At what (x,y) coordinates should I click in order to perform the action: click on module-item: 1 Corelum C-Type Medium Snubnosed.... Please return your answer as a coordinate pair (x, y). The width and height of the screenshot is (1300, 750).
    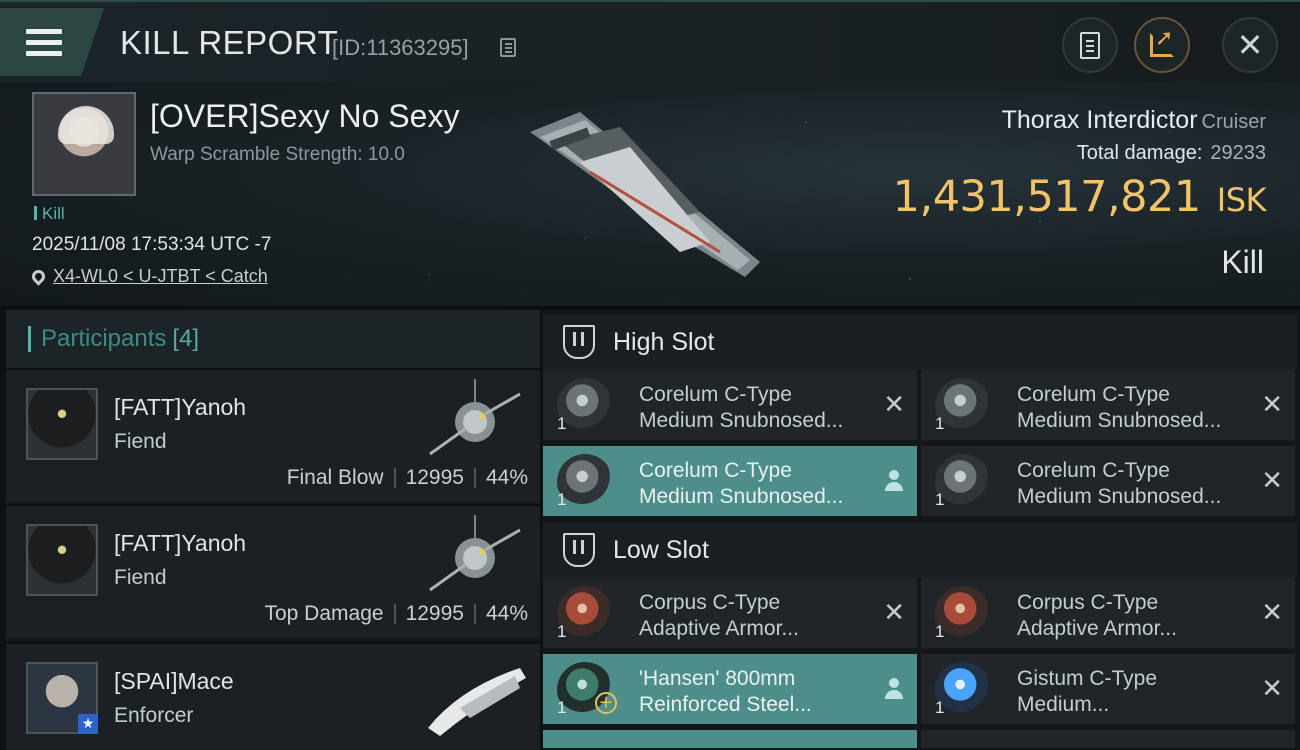
    Looking at the image, I should click on (730, 482).